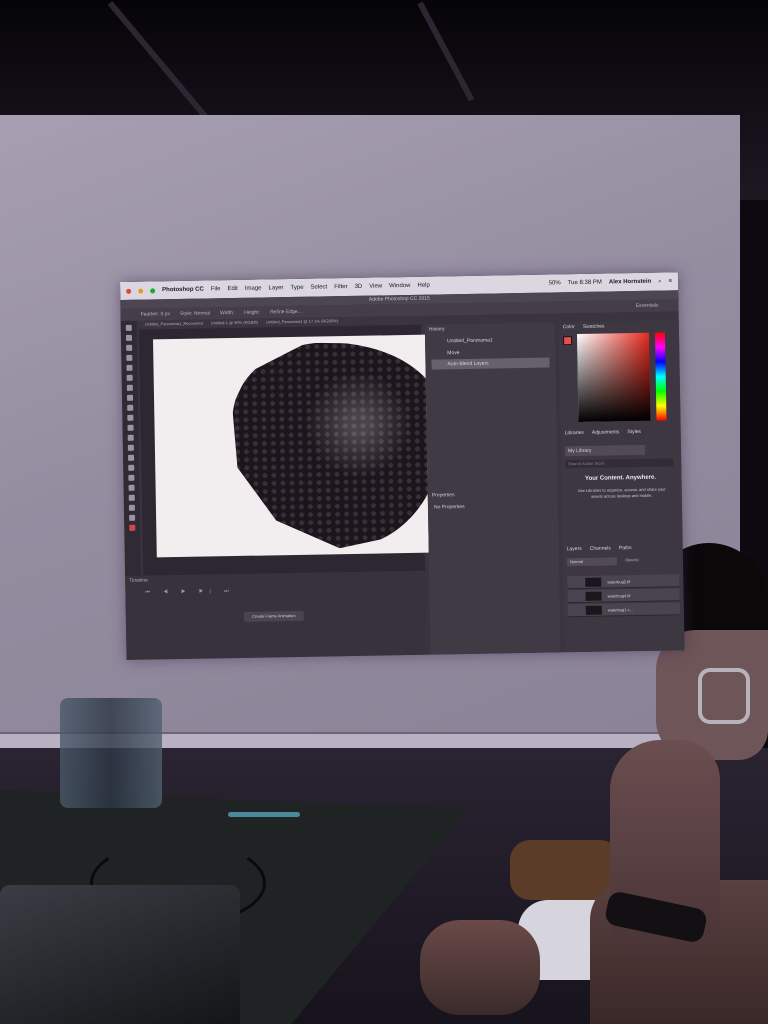  What do you see at coordinates (120, 954) in the screenshot?
I see `projector` at bounding box center [120, 954].